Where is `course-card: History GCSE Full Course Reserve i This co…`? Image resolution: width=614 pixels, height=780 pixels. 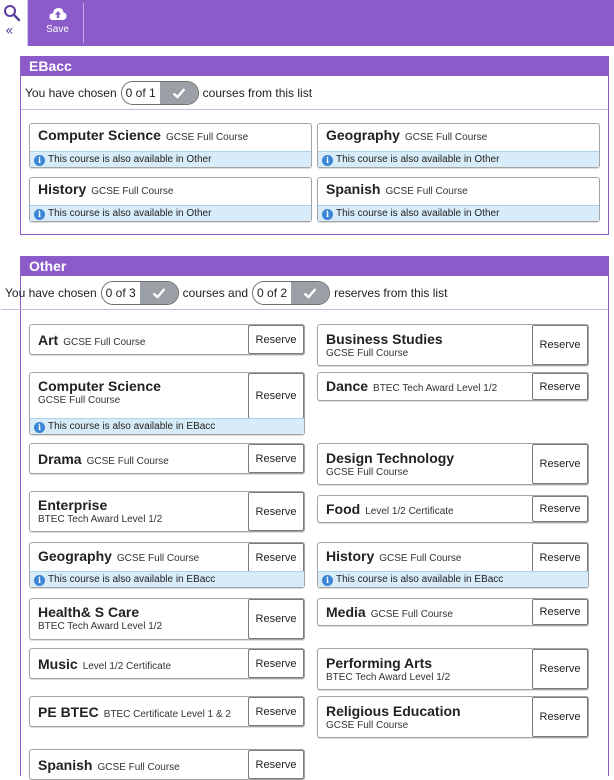 course-card: History GCSE Full Course Reserve i This co… is located at coordinates (453, 565).